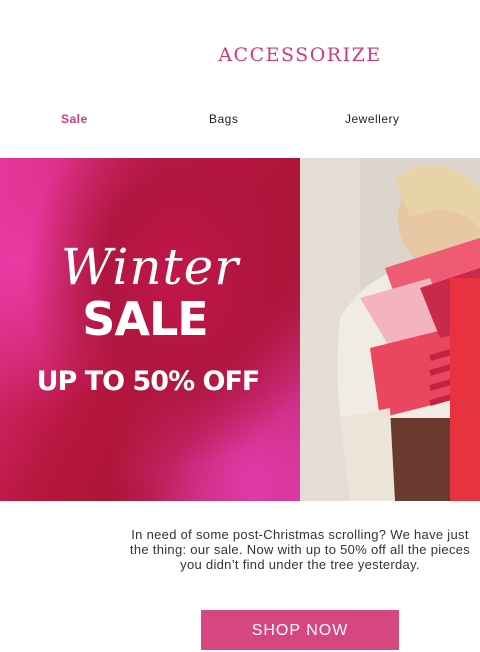  I want to click on hero-offer: UP TO 50% OFF, so click(148, 381).